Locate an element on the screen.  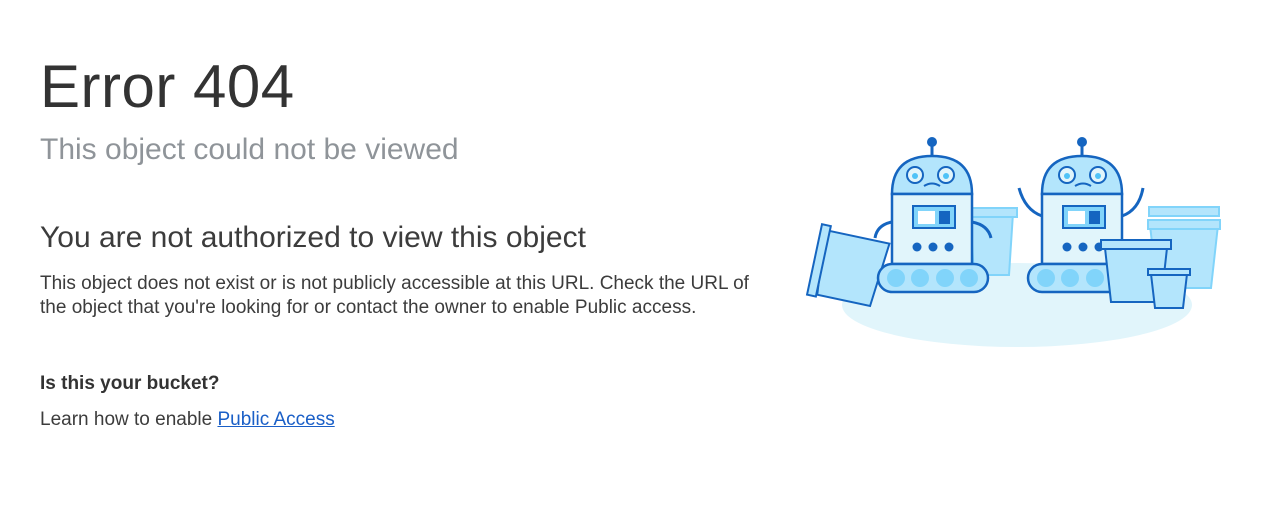
error-subtitle: This object could not be viewed is located at coordinates (249, 149).